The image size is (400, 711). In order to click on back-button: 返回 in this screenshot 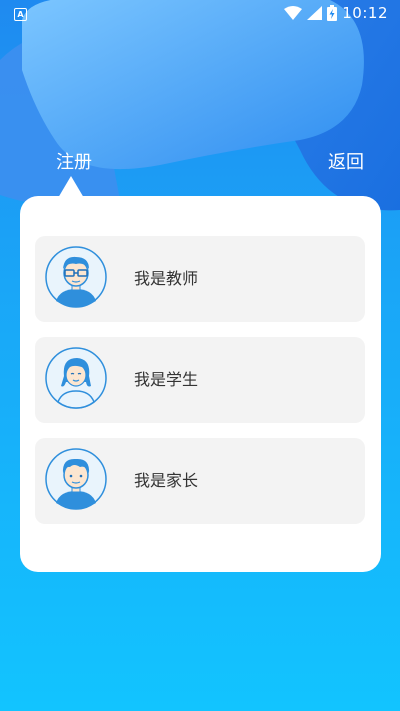, I will do `click(346, 161)`.